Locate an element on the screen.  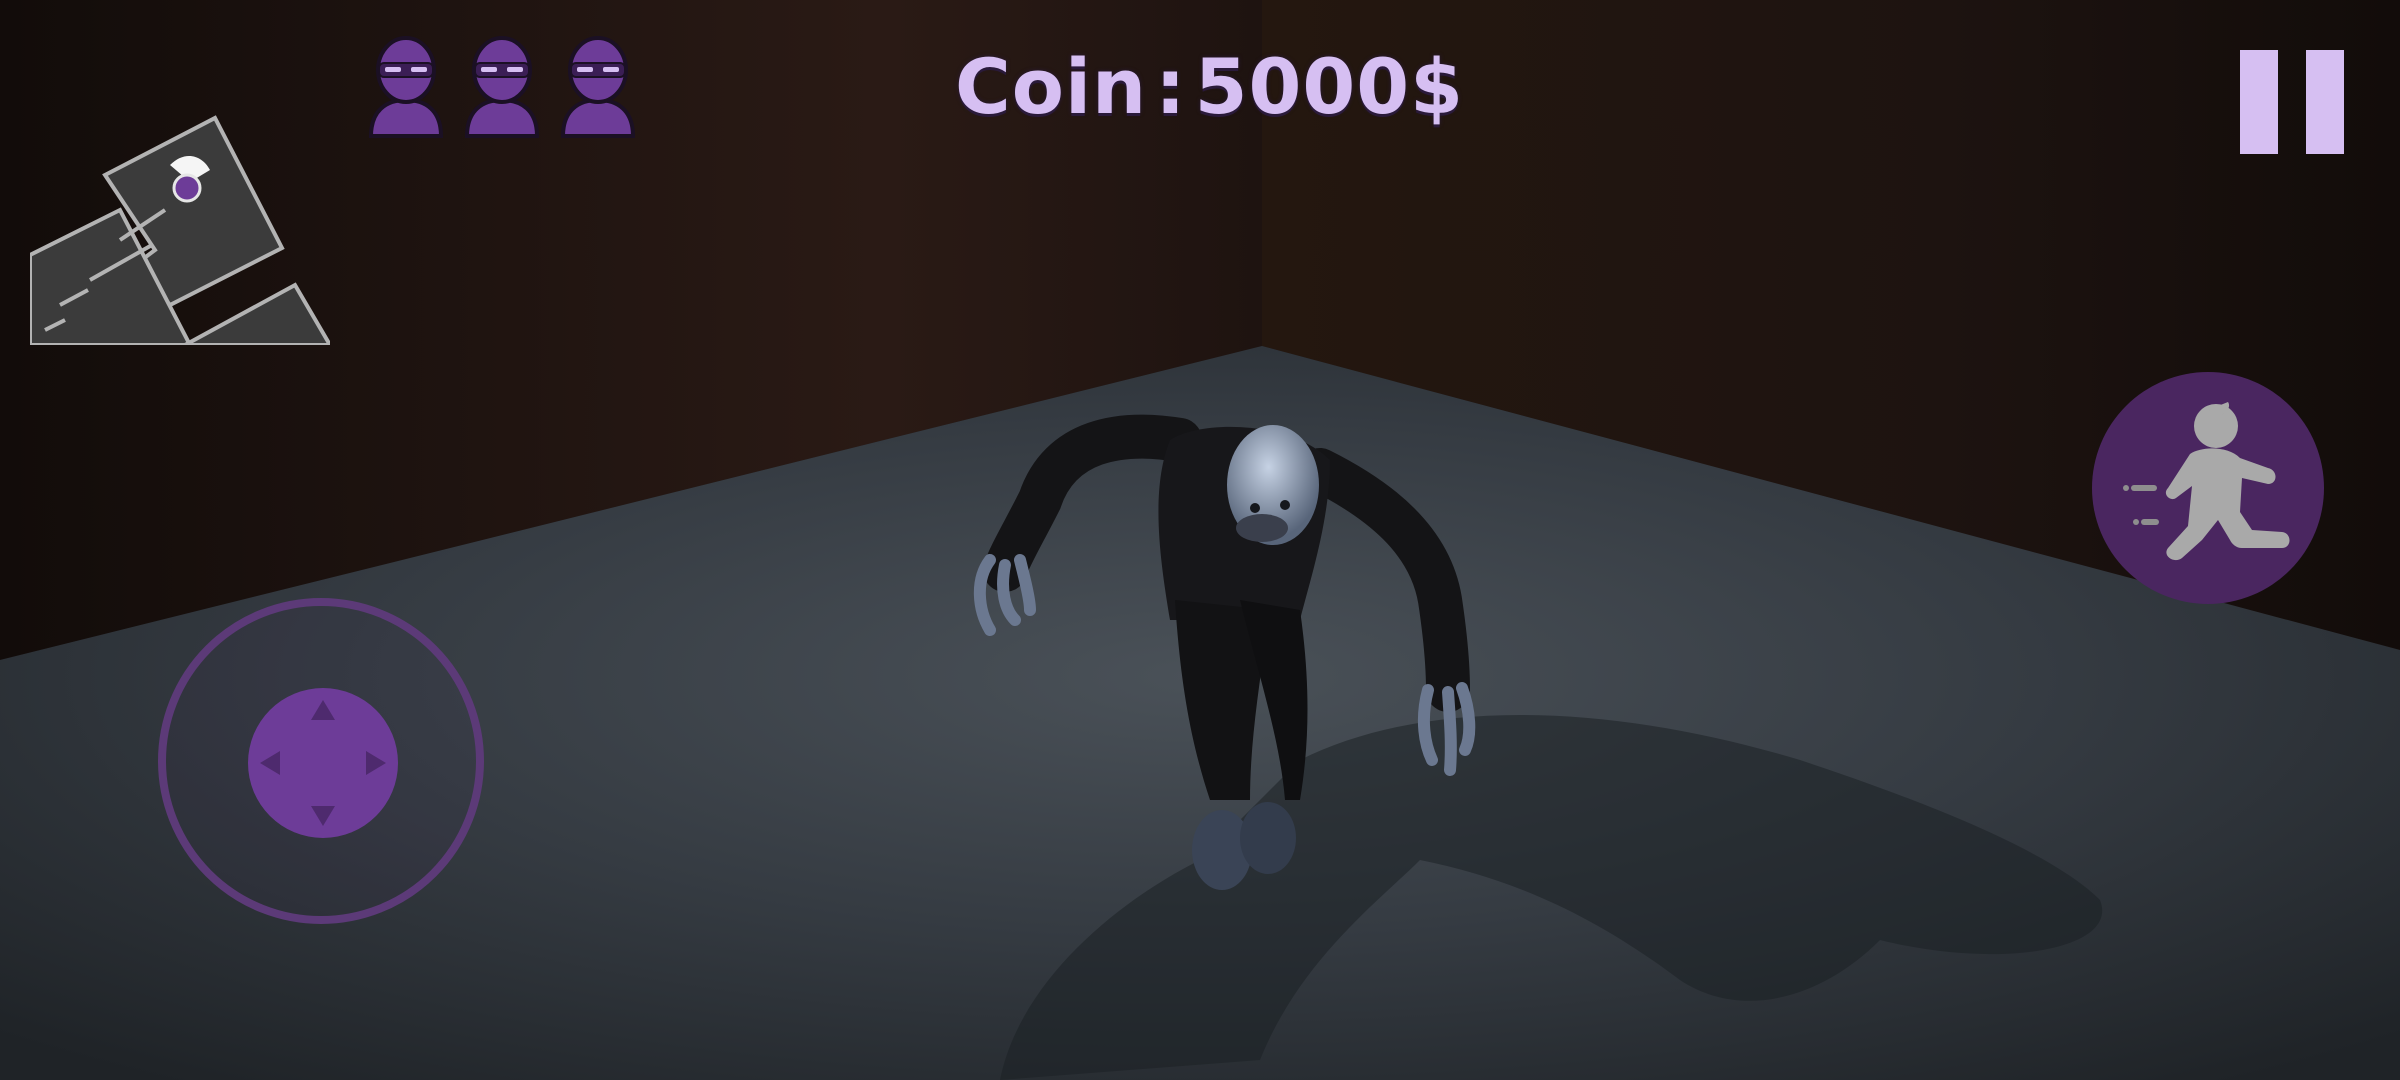
running-man-icon is located at coordinates (2206, 481).